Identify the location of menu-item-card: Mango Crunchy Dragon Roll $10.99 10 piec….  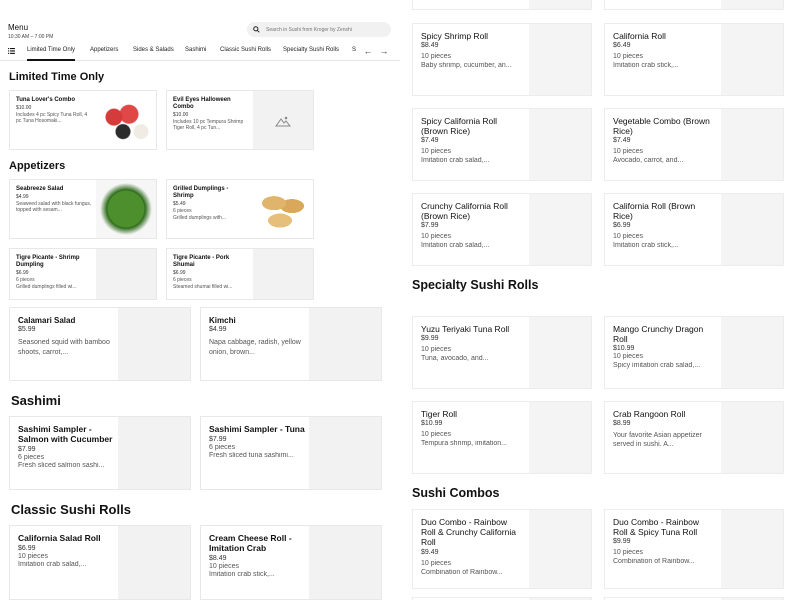
(694, 352).